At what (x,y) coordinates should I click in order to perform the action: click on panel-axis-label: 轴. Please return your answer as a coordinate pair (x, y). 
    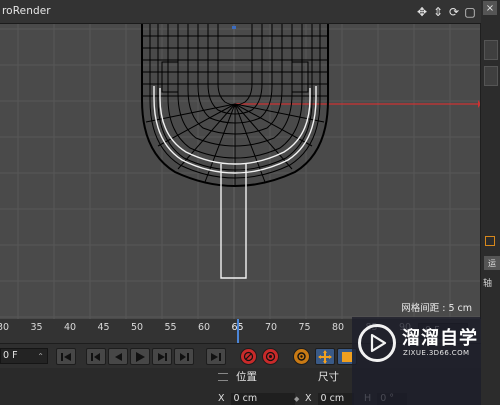
    Looking at the image, I should click on (488, 284).